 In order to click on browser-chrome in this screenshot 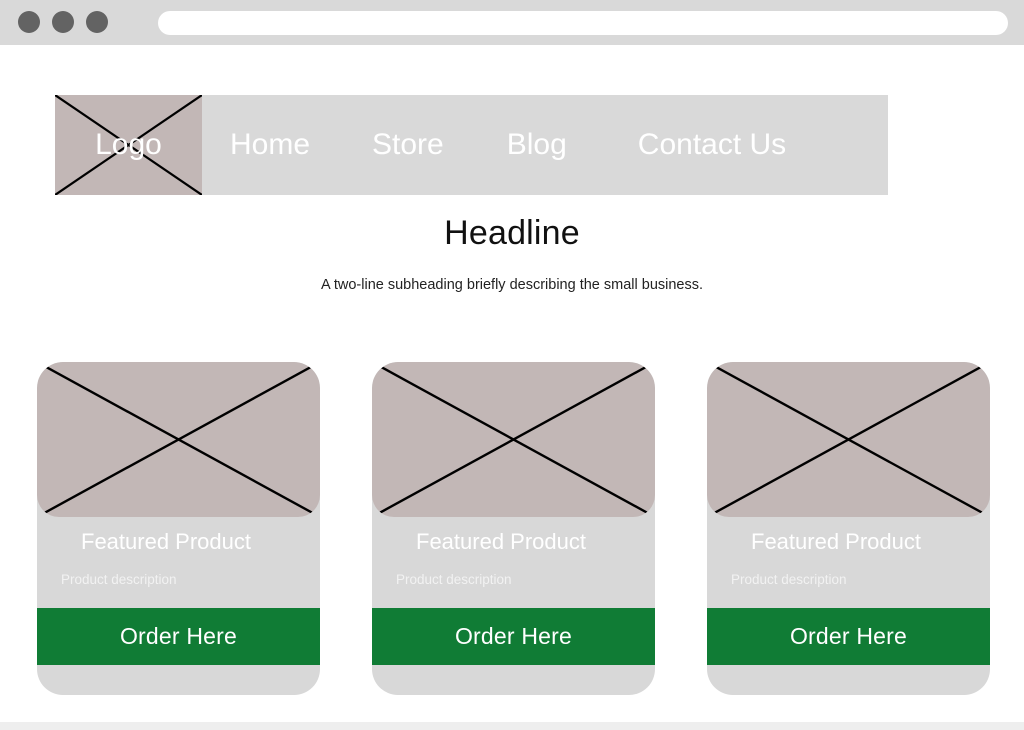, I will do `click(512, 22)`.